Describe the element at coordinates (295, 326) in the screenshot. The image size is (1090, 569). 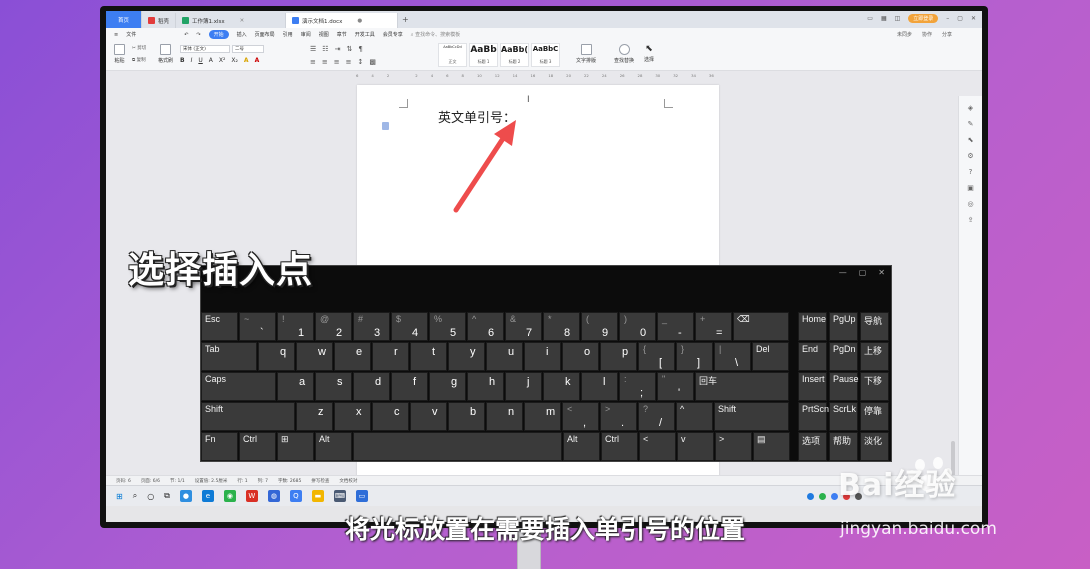
I see `osk-key: ! 1` at that location.